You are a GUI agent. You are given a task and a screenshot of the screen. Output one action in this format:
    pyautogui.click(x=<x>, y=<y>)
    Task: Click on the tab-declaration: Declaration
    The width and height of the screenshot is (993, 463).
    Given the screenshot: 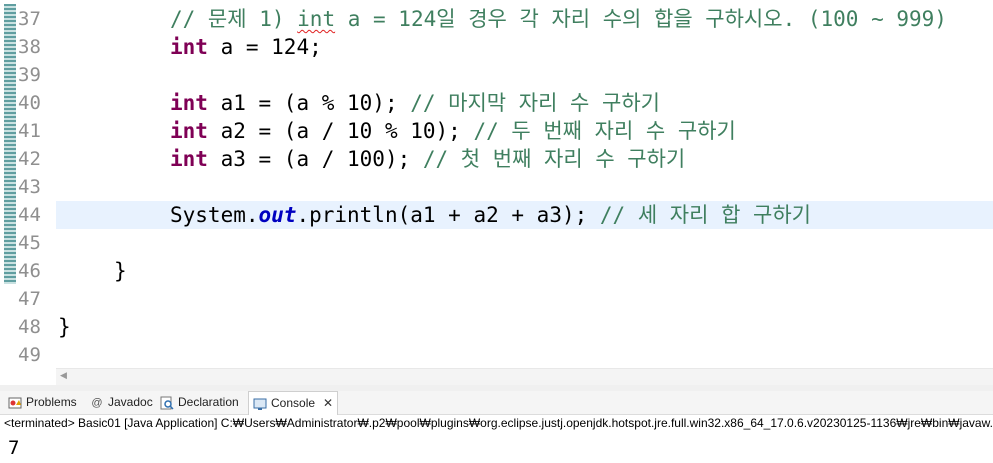 What is the action you would take?
    pyautogui.click(x=199, y=402)
    